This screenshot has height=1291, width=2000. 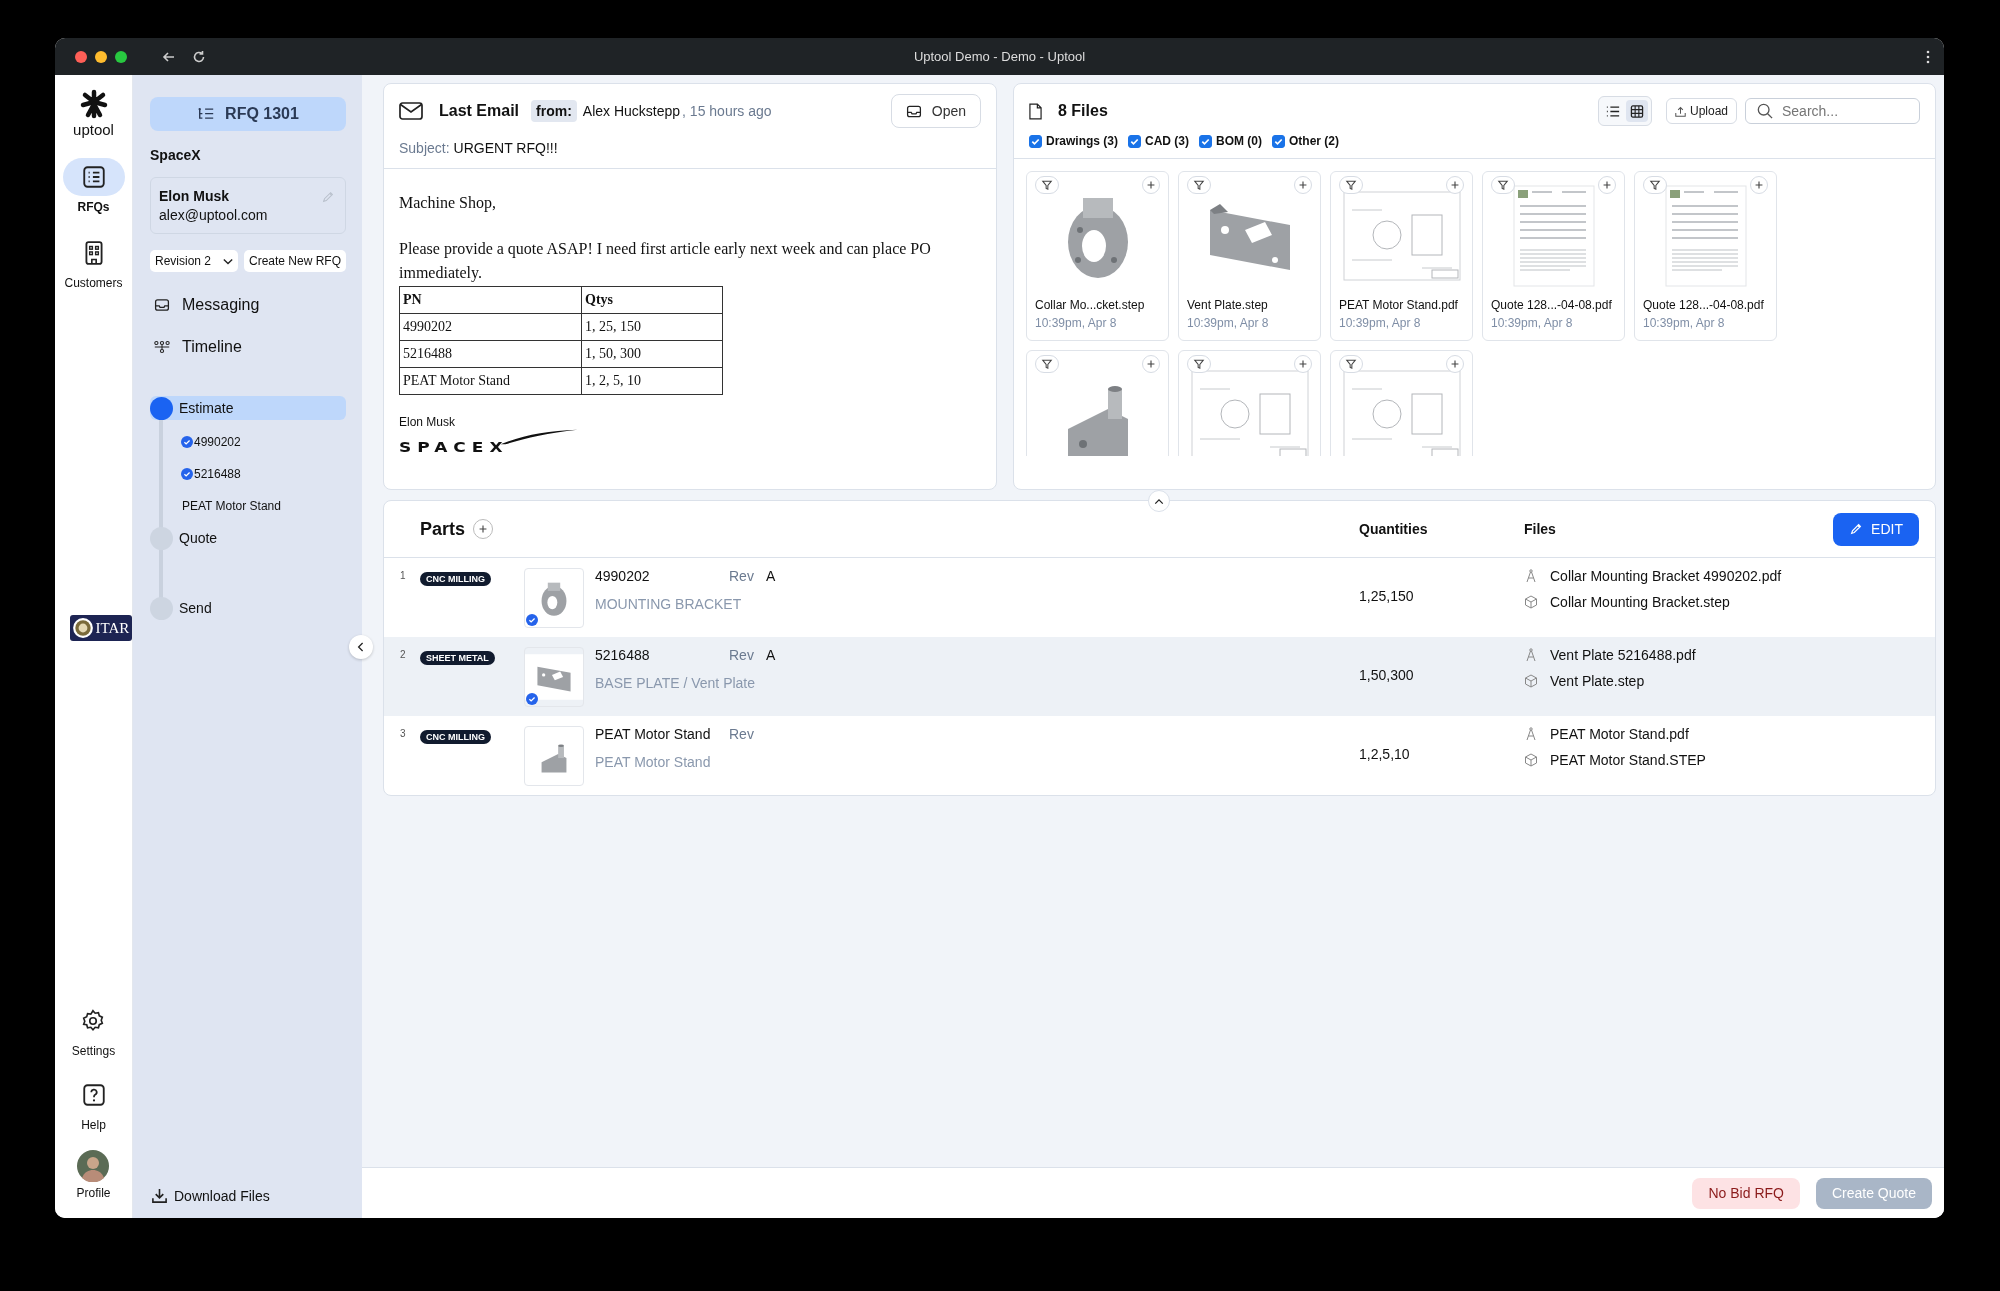 What do you see at coordinates (935, 111) in the screenshot?
I see `open-button: Open` at bounding box center [935, 111].